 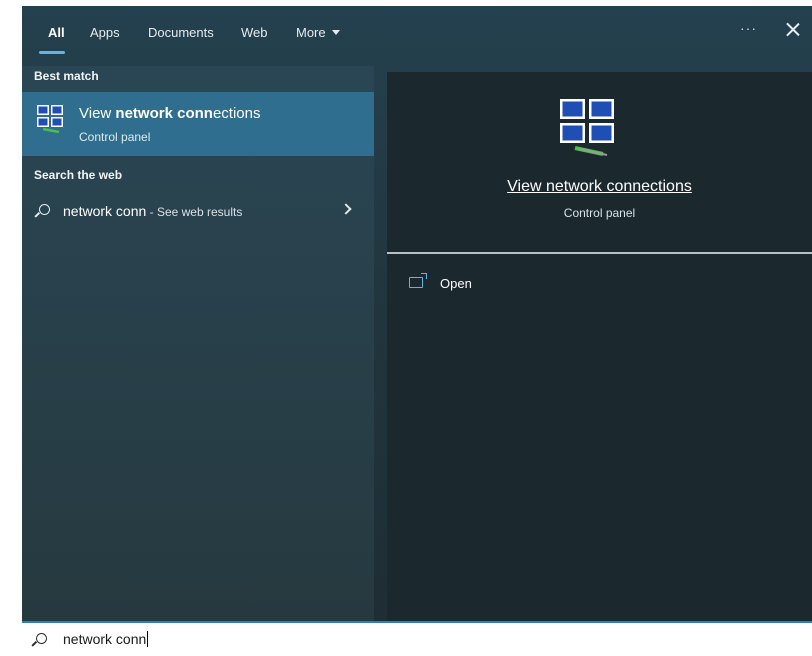 I want to click on search-bar: network conn, so click(x=417, y=638).